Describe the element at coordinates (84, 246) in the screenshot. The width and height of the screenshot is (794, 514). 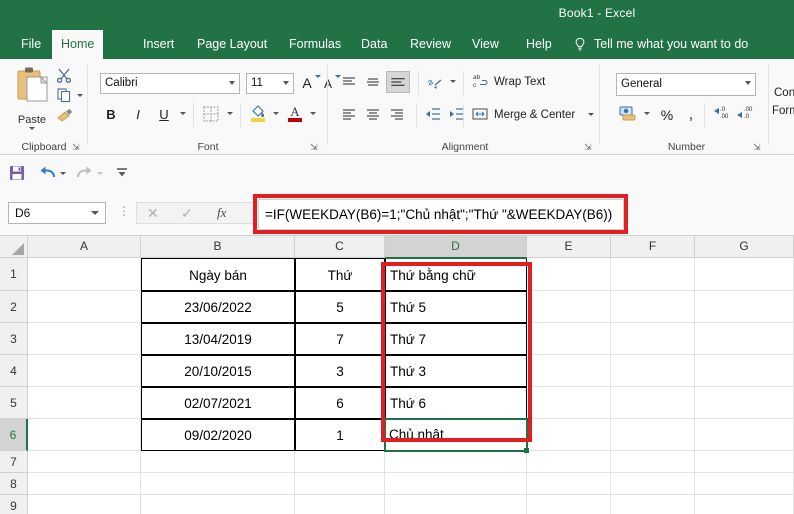
I see `column-header-a: A` at that location.